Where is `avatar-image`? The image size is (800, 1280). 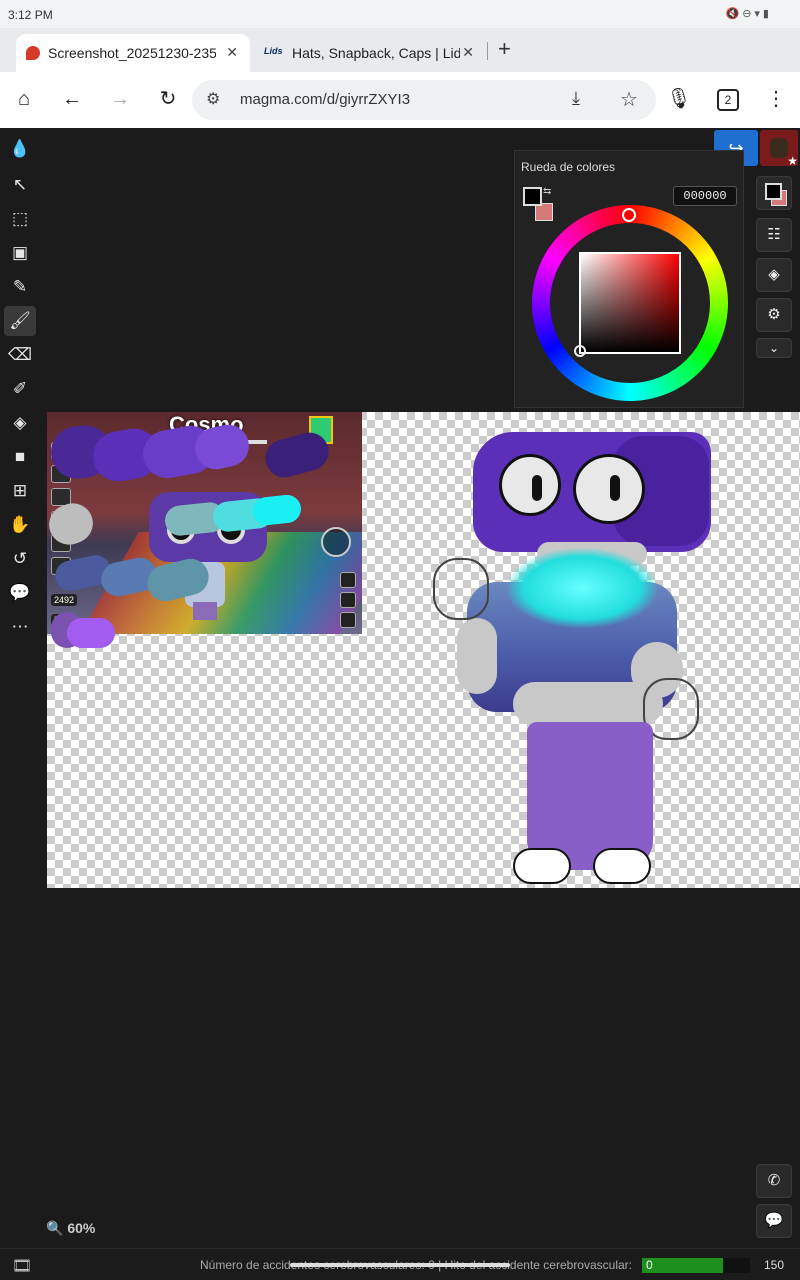
avatar-image is located at coordinates (779, 148).